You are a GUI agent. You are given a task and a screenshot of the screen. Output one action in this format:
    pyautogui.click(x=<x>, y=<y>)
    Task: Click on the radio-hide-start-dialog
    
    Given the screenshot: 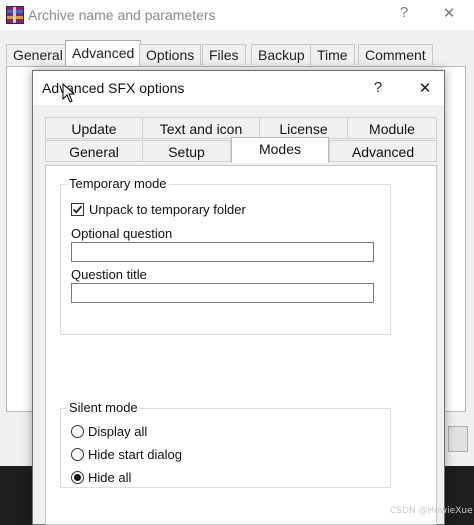 What is the action you would take?
    pyautogui.click(x=77, y=454)
    